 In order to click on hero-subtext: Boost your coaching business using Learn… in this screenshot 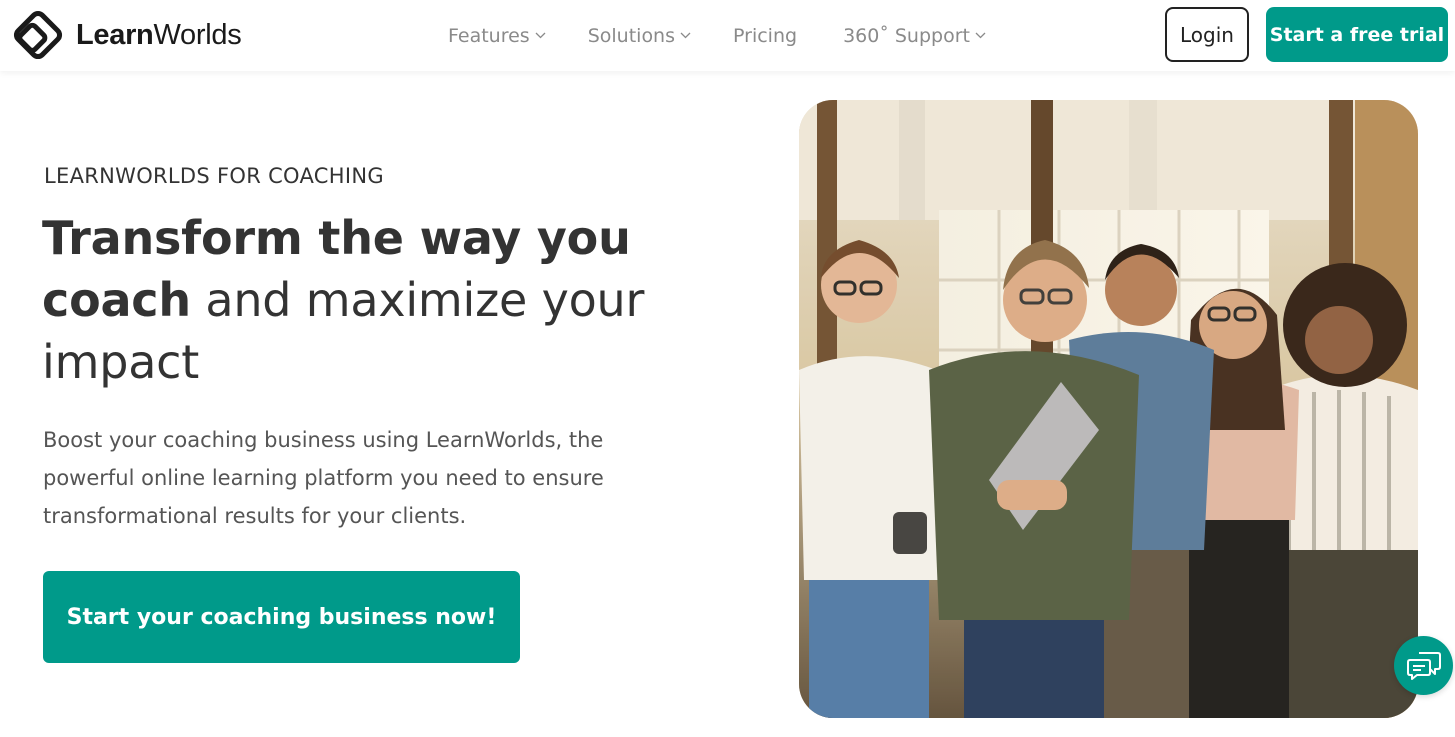, I will do `click(323, 478)`.